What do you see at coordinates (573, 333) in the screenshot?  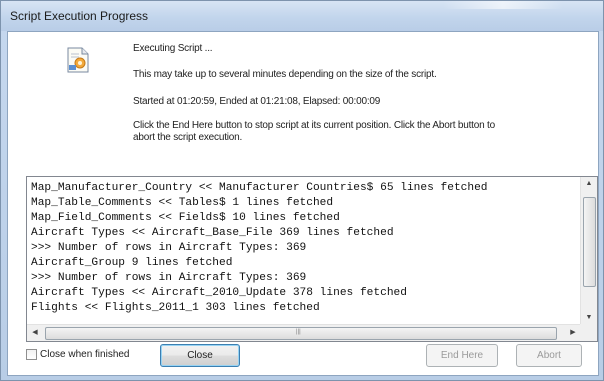 I see `scroll-right-icon: ▶` at bounding box center [573, 333].